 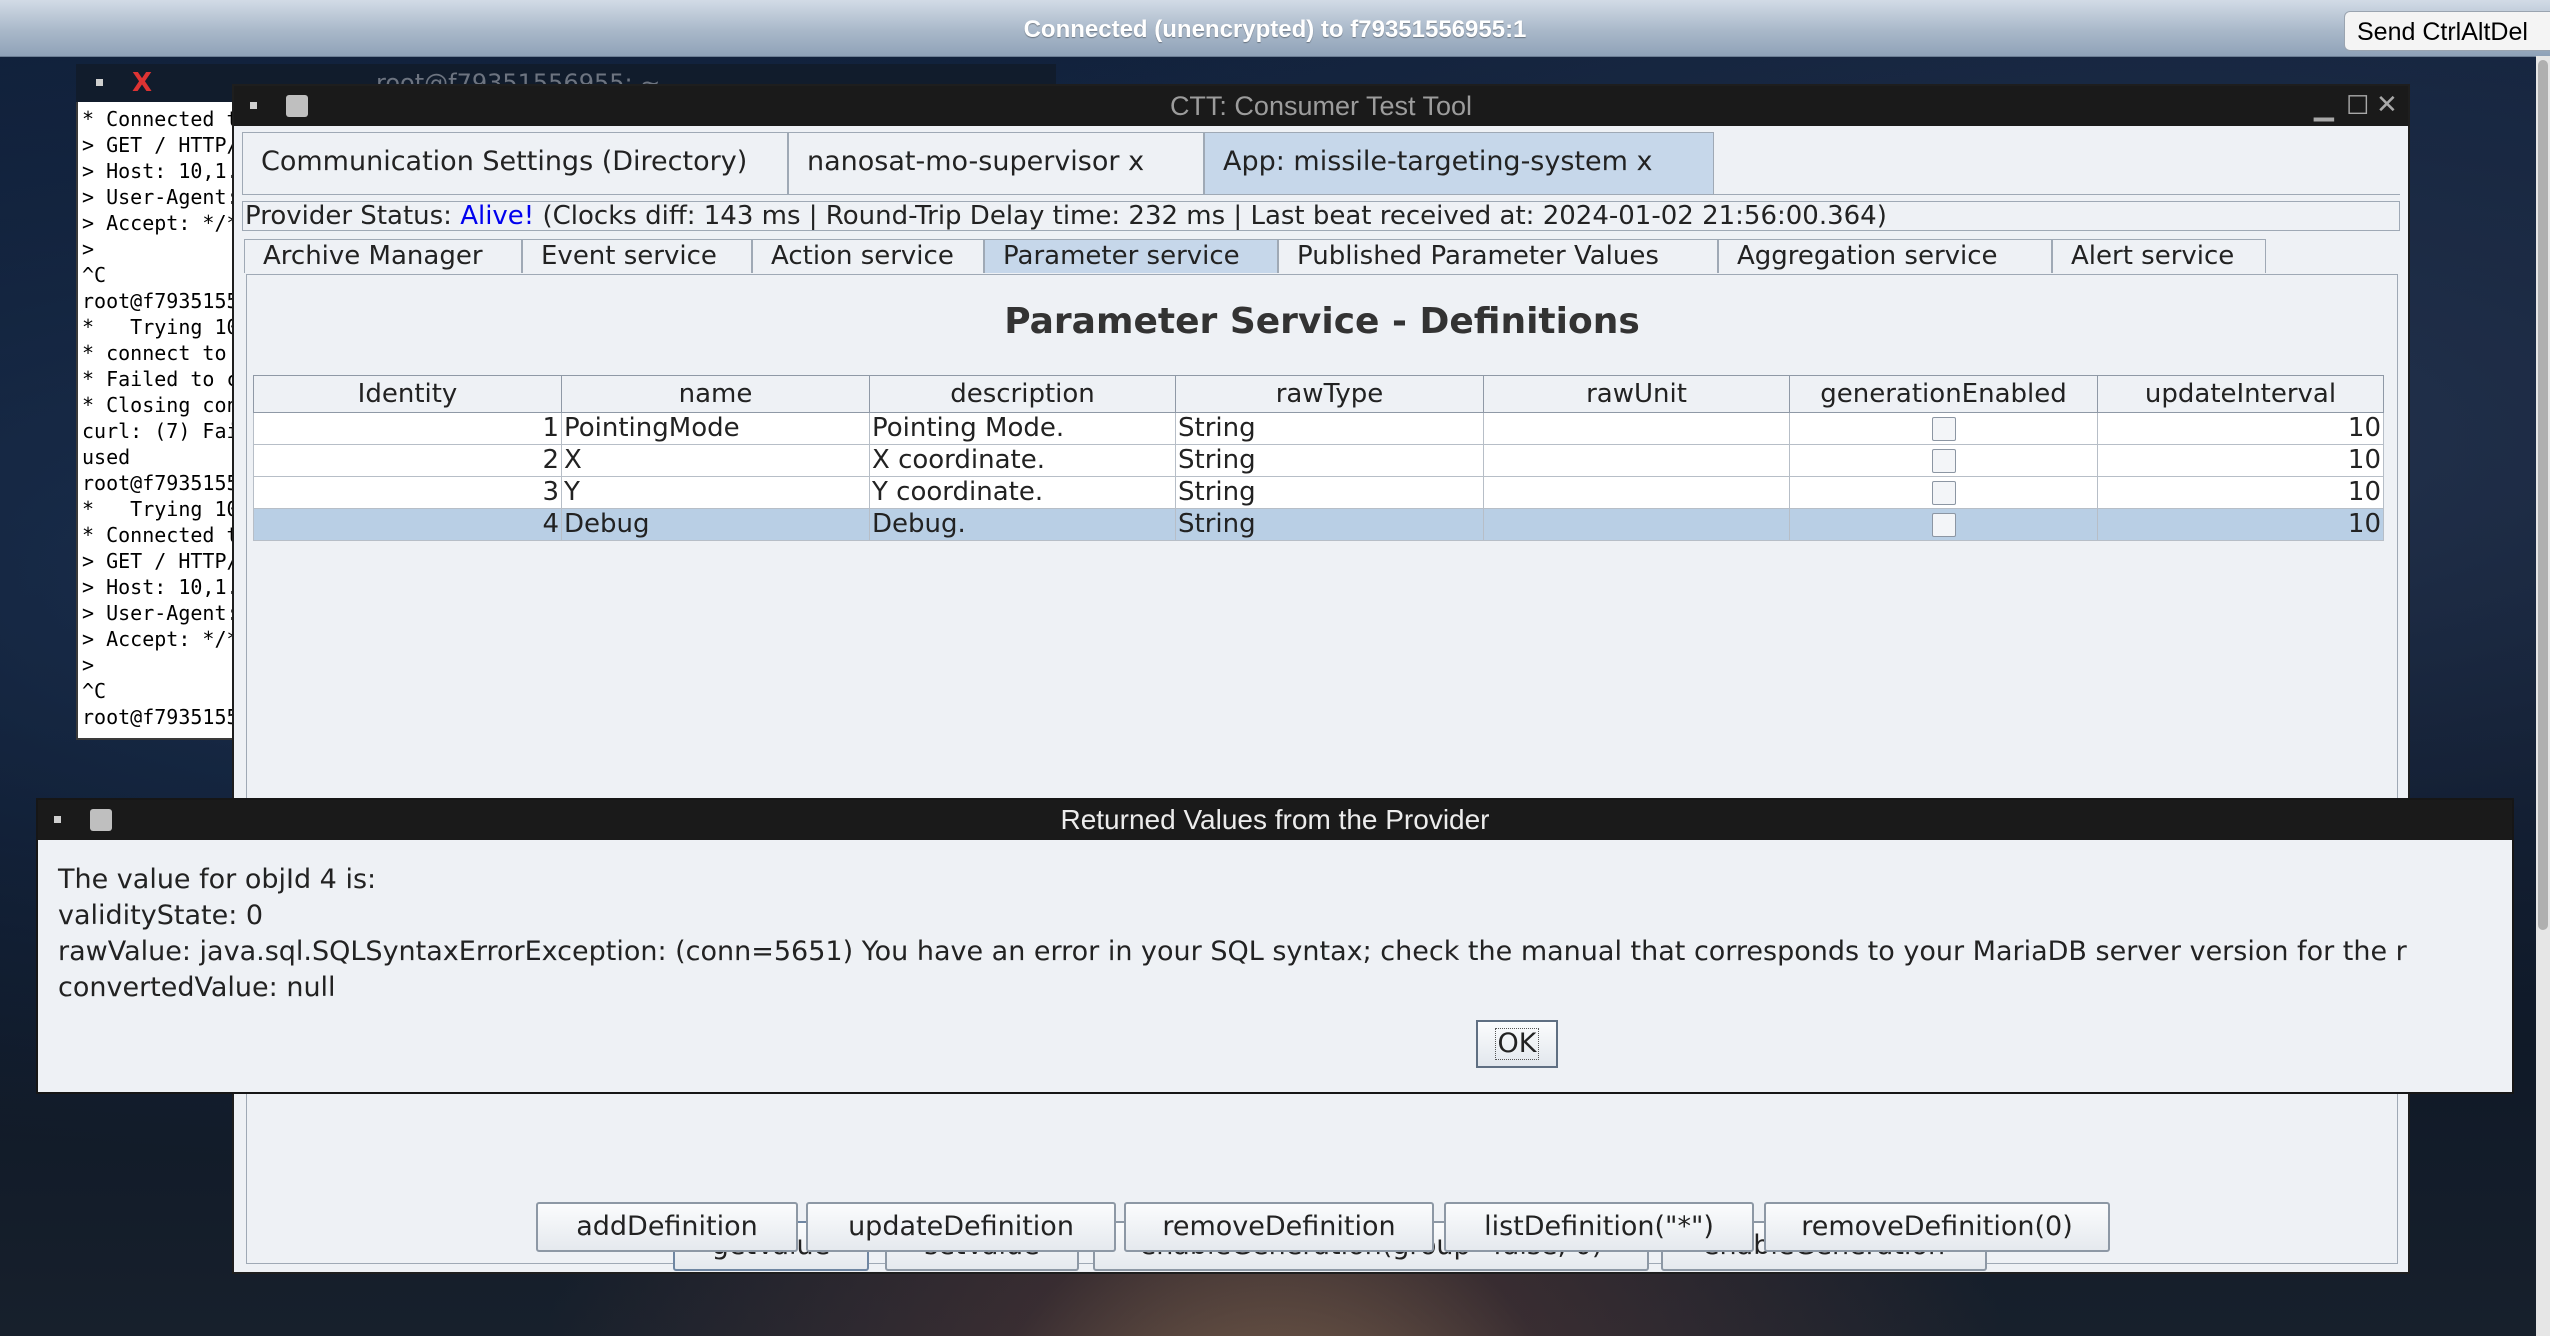 I want to click on cell-name: PointingMode, so click(x=715, y=428).